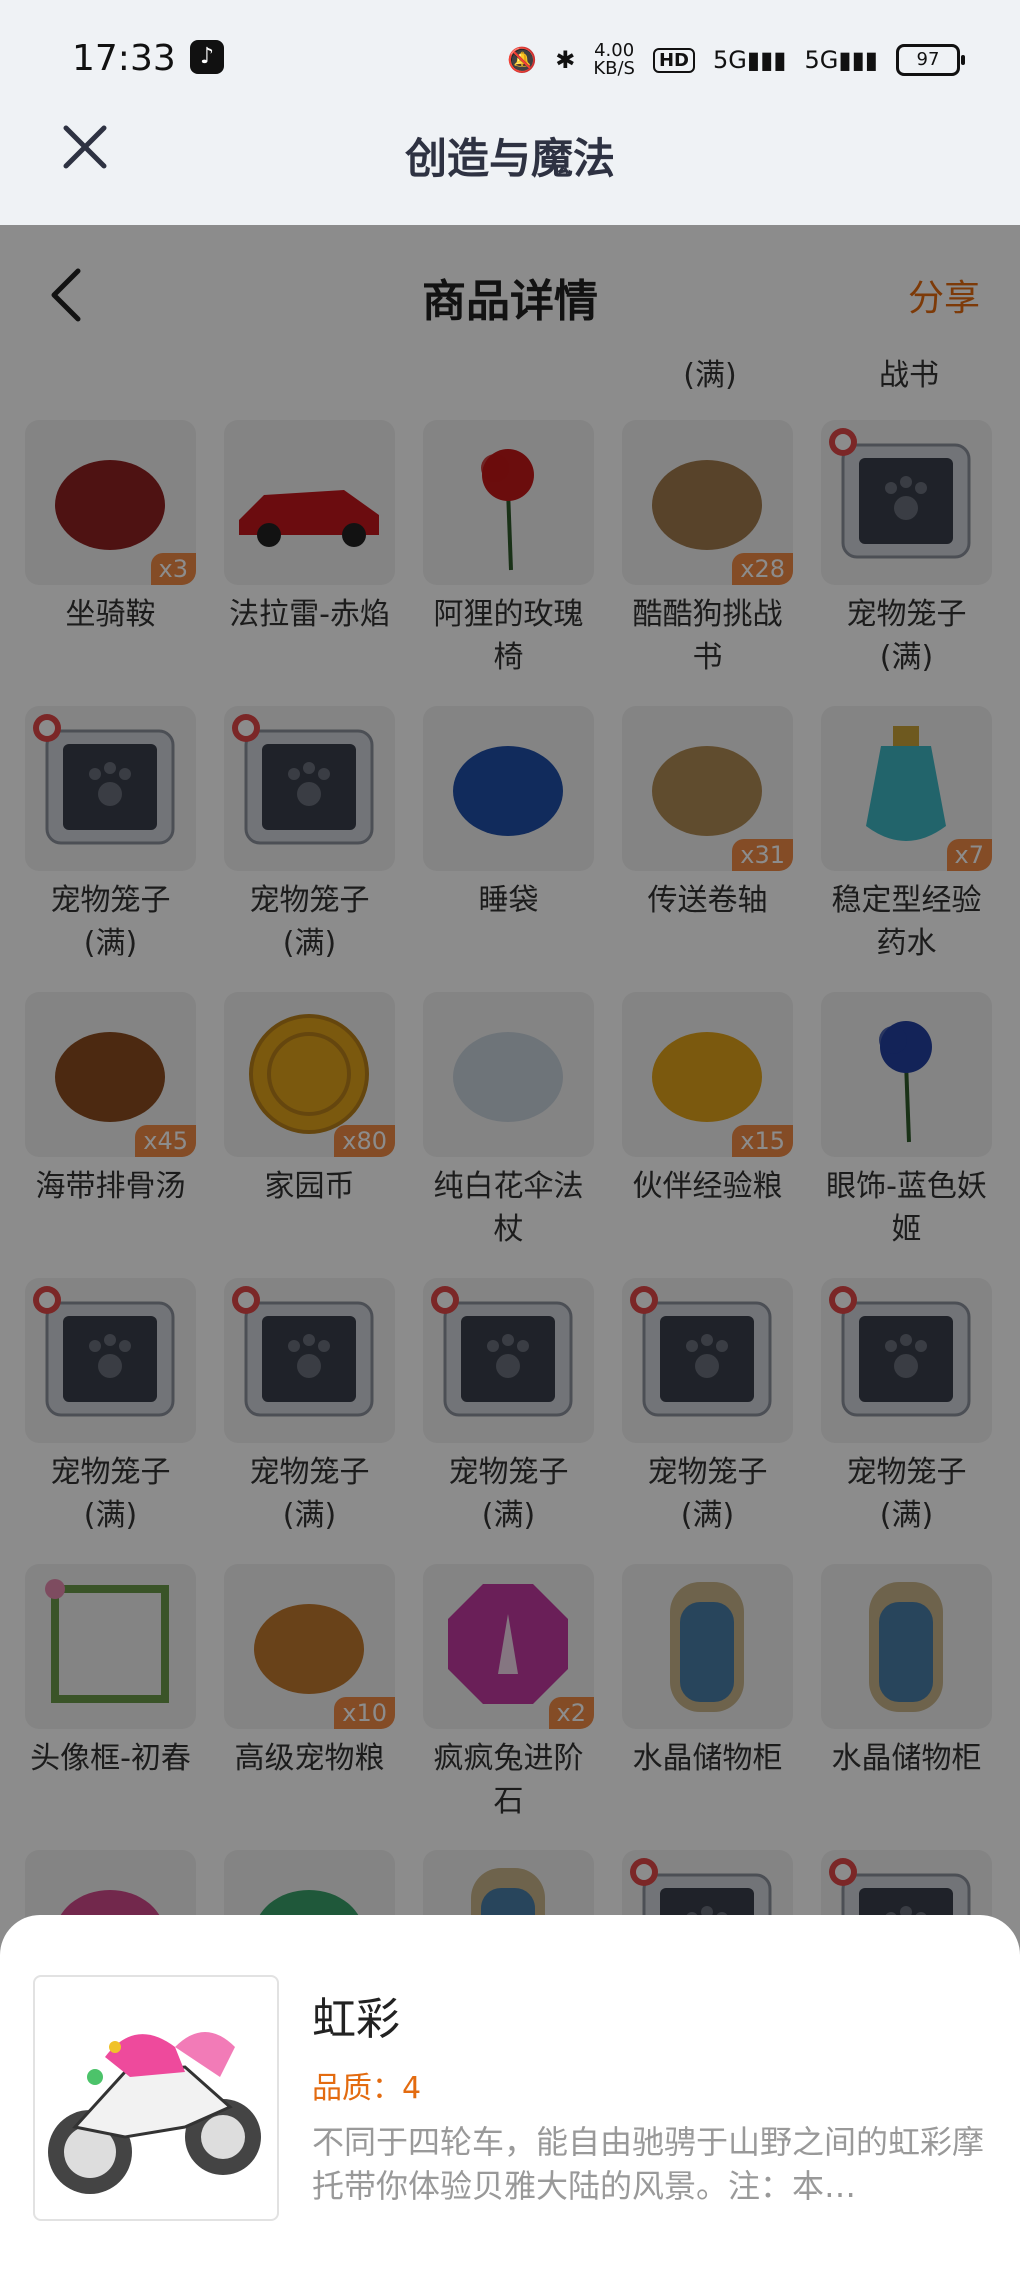  Describe the element at coordinates (930, 60) in the screenshot. I see `battery-icon: 97` at that location.